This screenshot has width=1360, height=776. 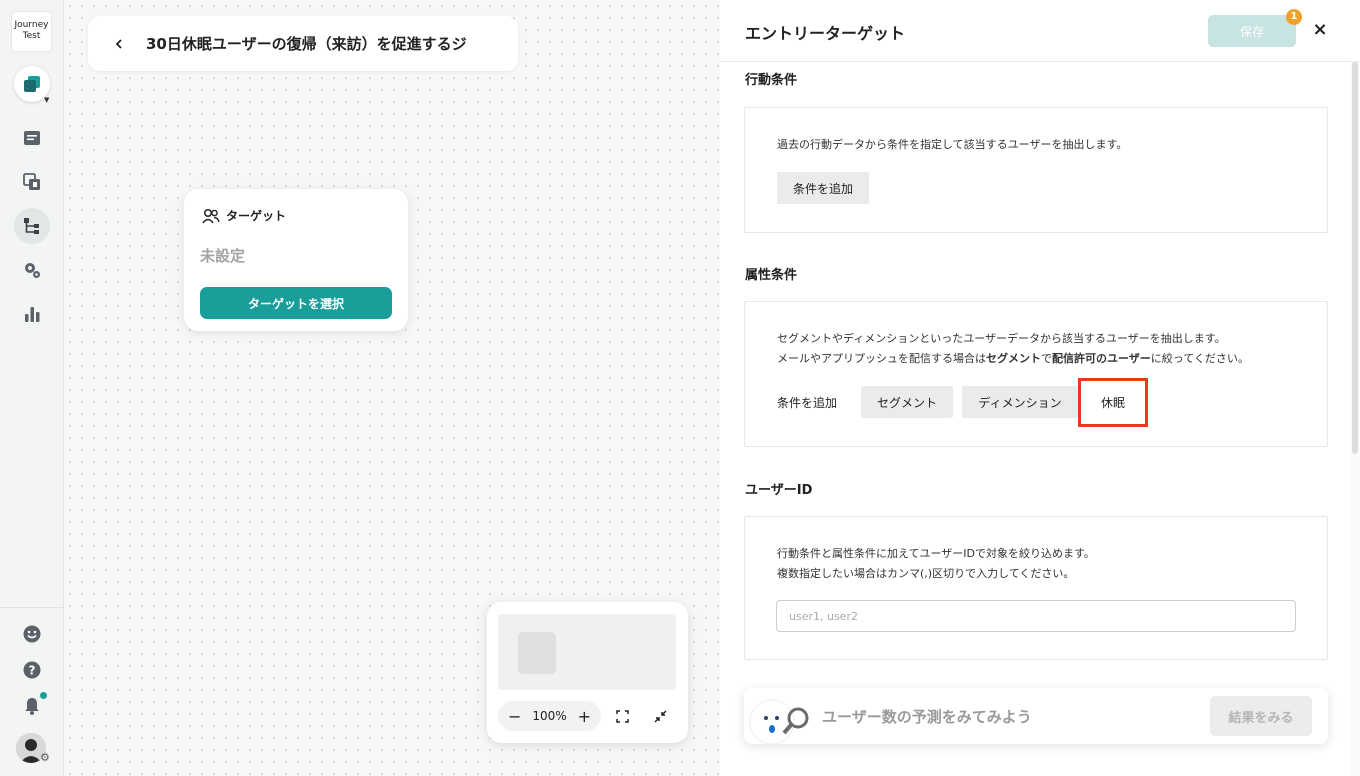 I want to click on sidebar-item-settings, so click(x=32, y=270).